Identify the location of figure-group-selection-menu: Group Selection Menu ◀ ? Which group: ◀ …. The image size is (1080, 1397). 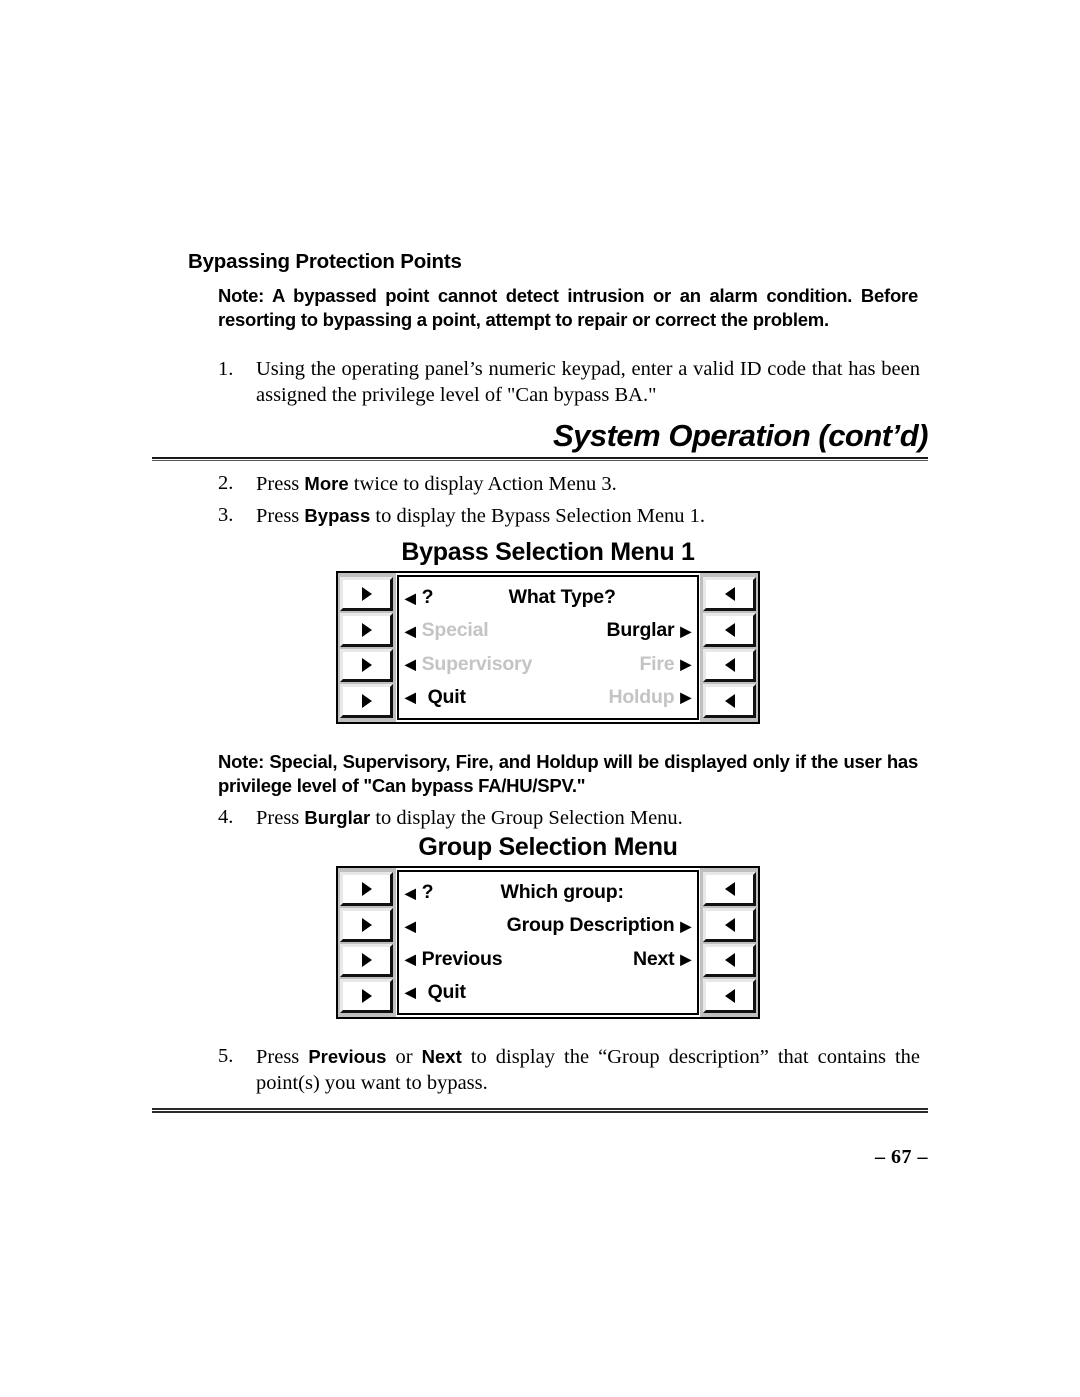
(548, 926).